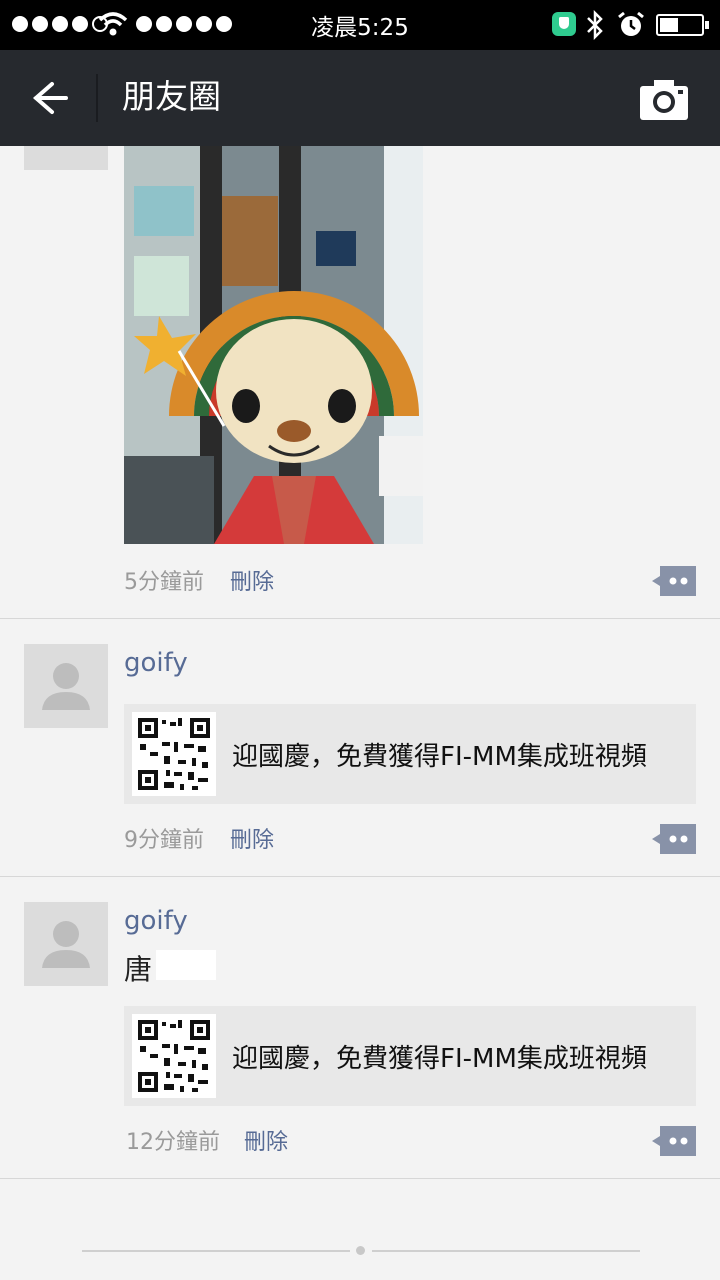 The image size is (720, 1280). I want to click on alarm-icon, so click(631, 23).